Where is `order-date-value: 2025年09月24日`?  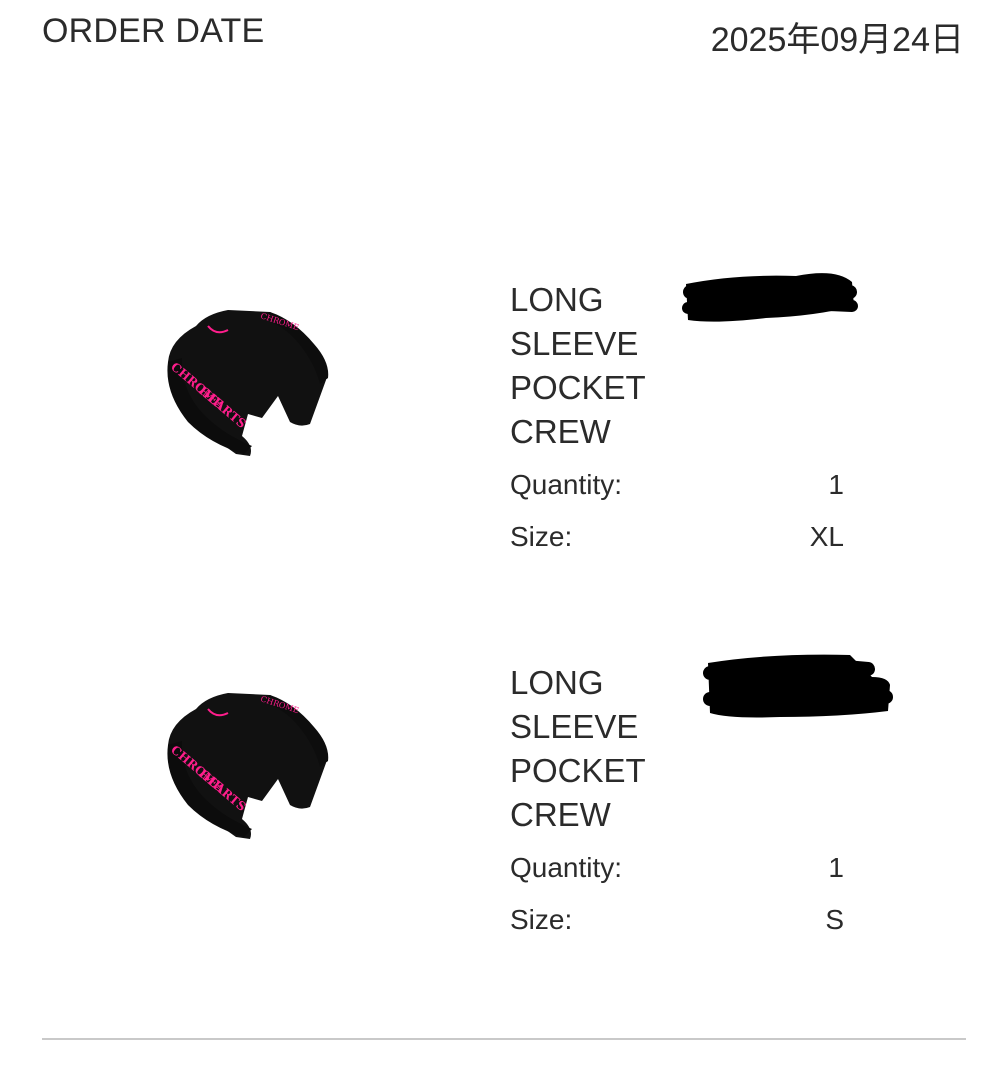 order-date-value: 2025年09月24日 is located at coordinates (837, 40).